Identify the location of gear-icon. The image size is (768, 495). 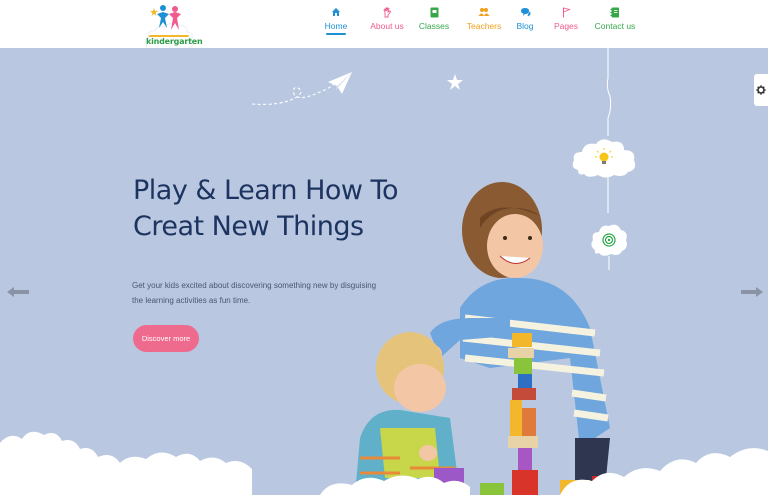
(761, 90).